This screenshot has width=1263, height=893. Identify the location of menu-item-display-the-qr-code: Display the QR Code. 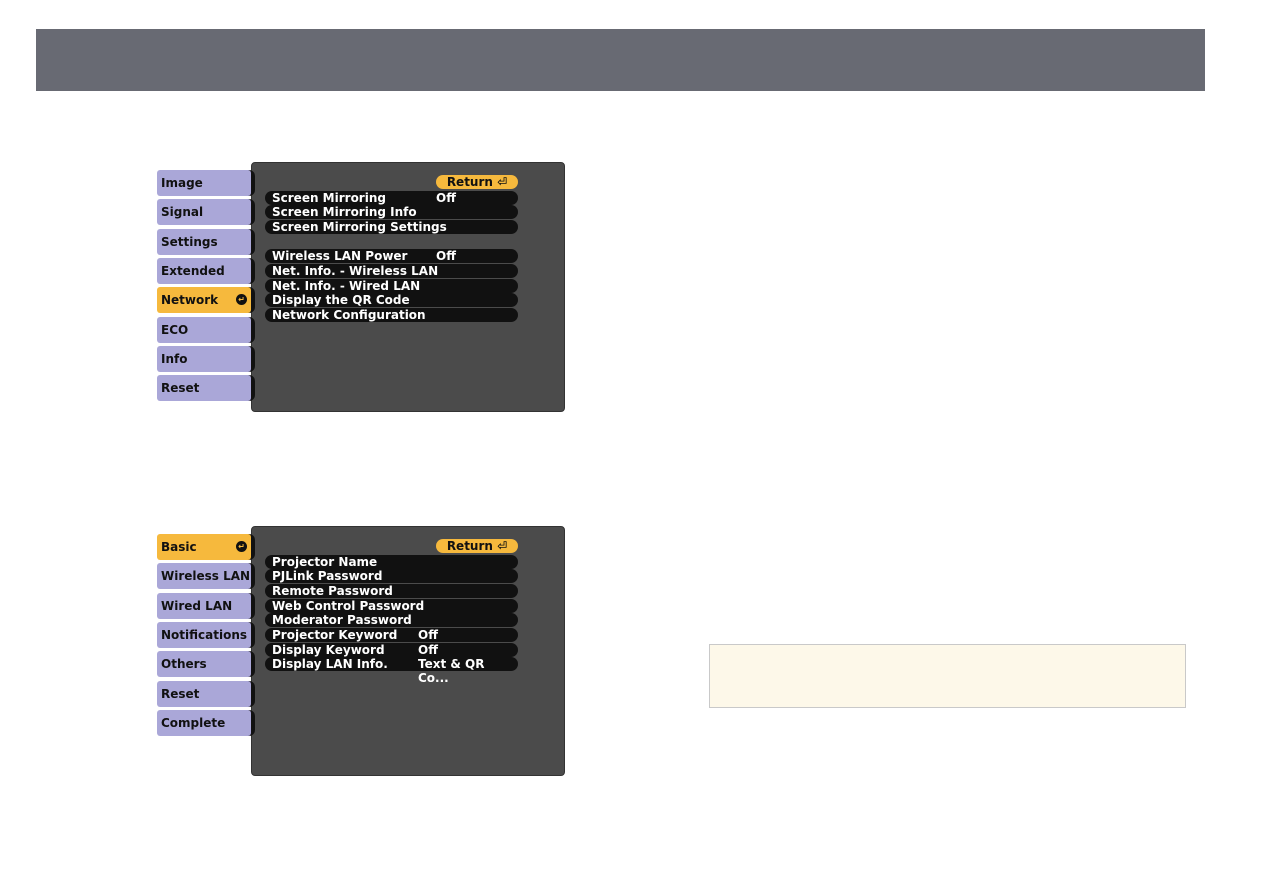
(391, 300).